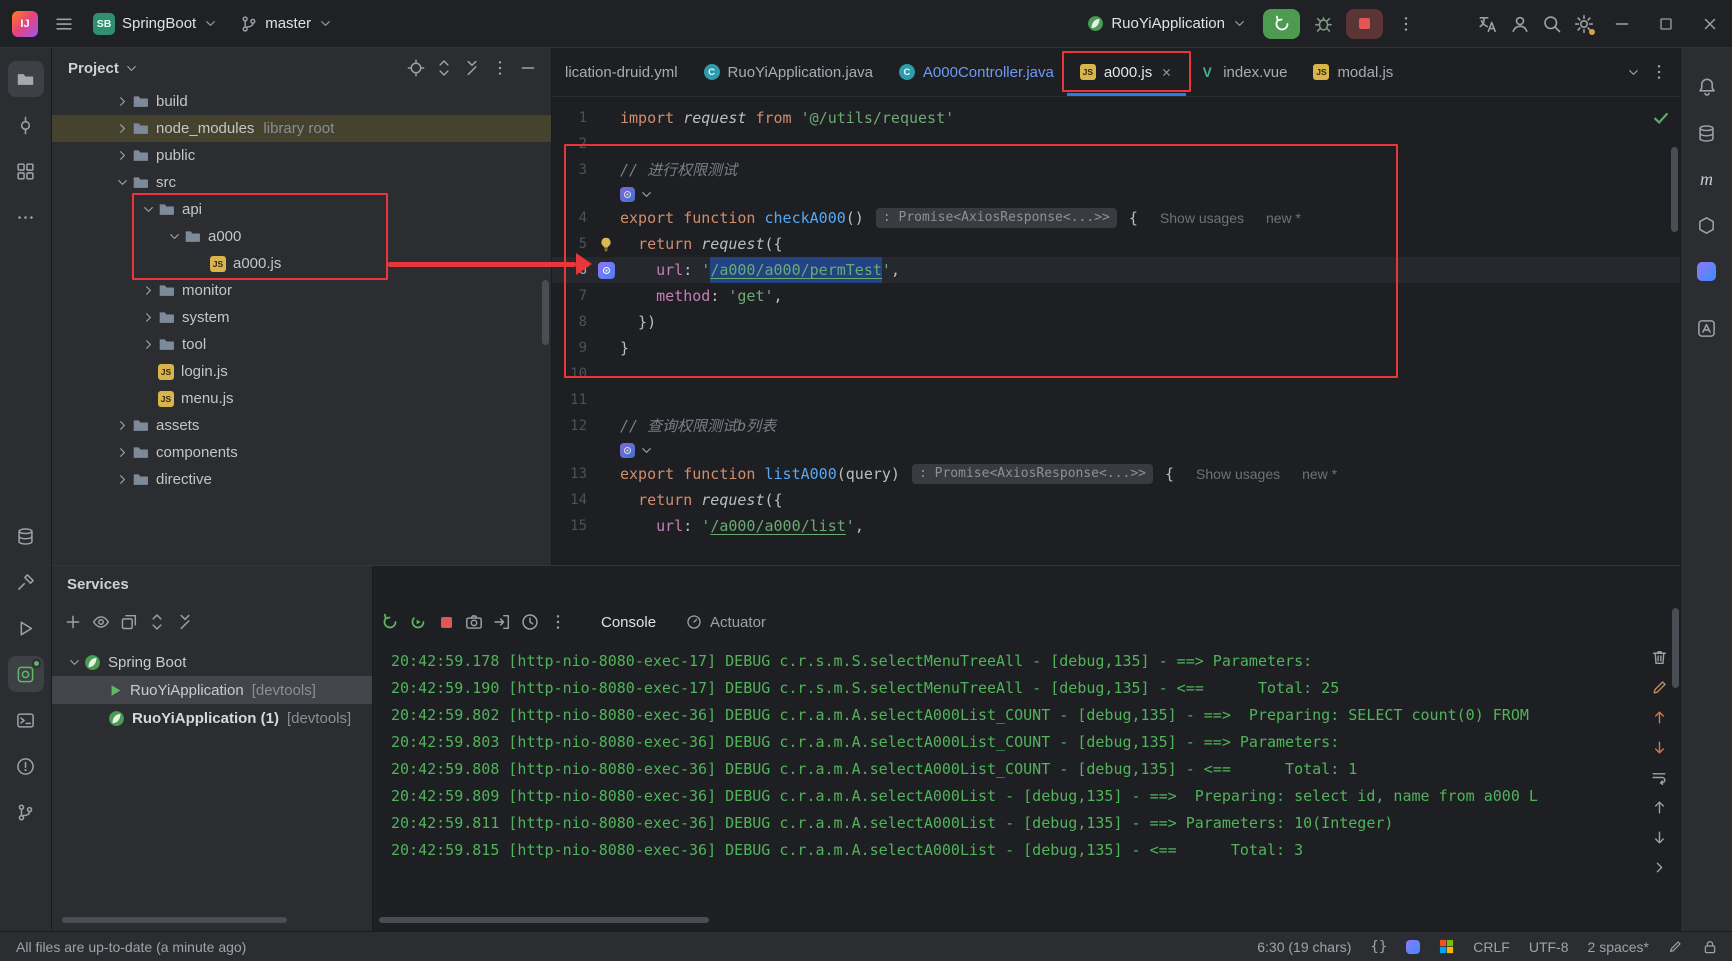 The height and width of the screenshot is (961, 1732). Describe the element at coordinates (530, 622) in the screenshot. I see `history-icon` at that location.